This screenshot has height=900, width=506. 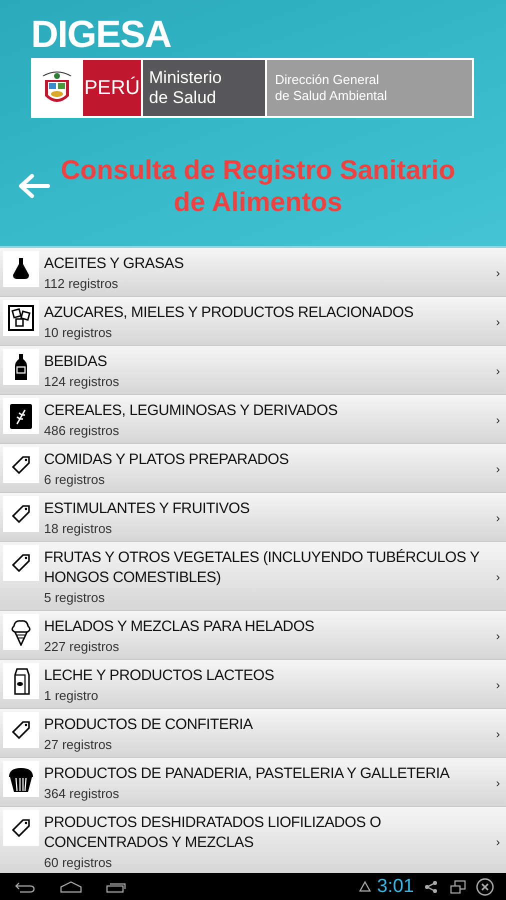 I want to click on category-item: HELADOS Y MEZCLAS PARA HELADOS 227 registros ›, so click(x=253, y=635).